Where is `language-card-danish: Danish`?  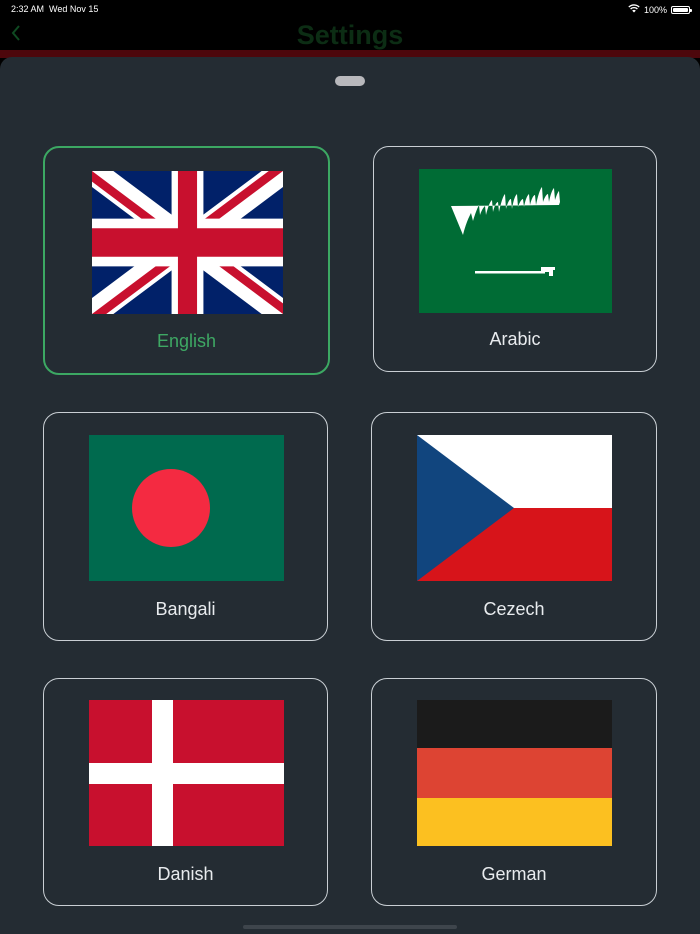
language-card-danish: Danish is located at coordinates (185, 792).